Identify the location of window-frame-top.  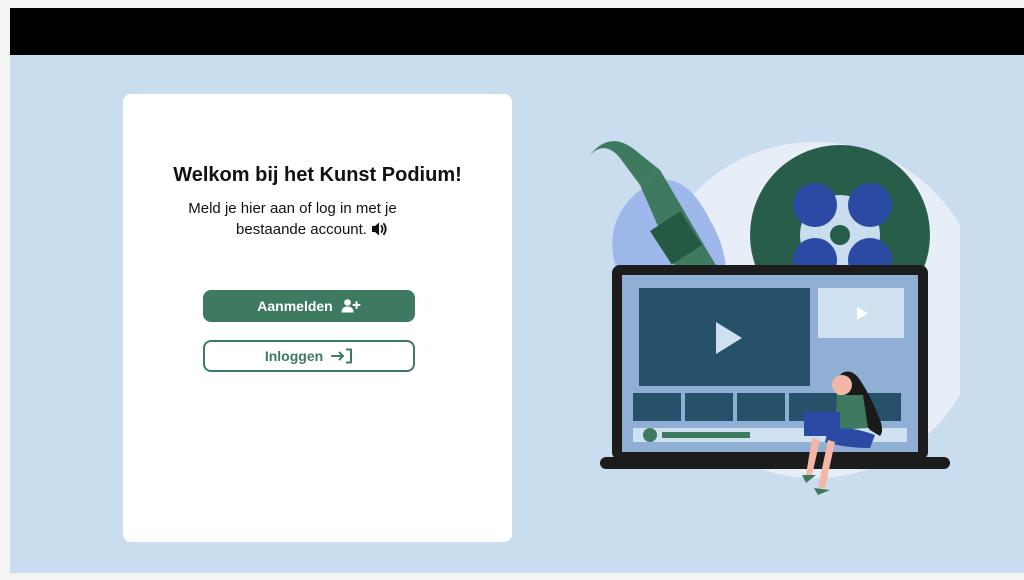
(512, 4).